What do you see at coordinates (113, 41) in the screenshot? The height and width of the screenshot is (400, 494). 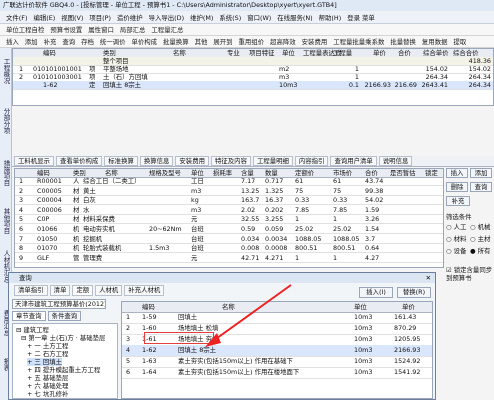 I see `price-adjust-tool: 统一调价` at bounding box center [113, 41].